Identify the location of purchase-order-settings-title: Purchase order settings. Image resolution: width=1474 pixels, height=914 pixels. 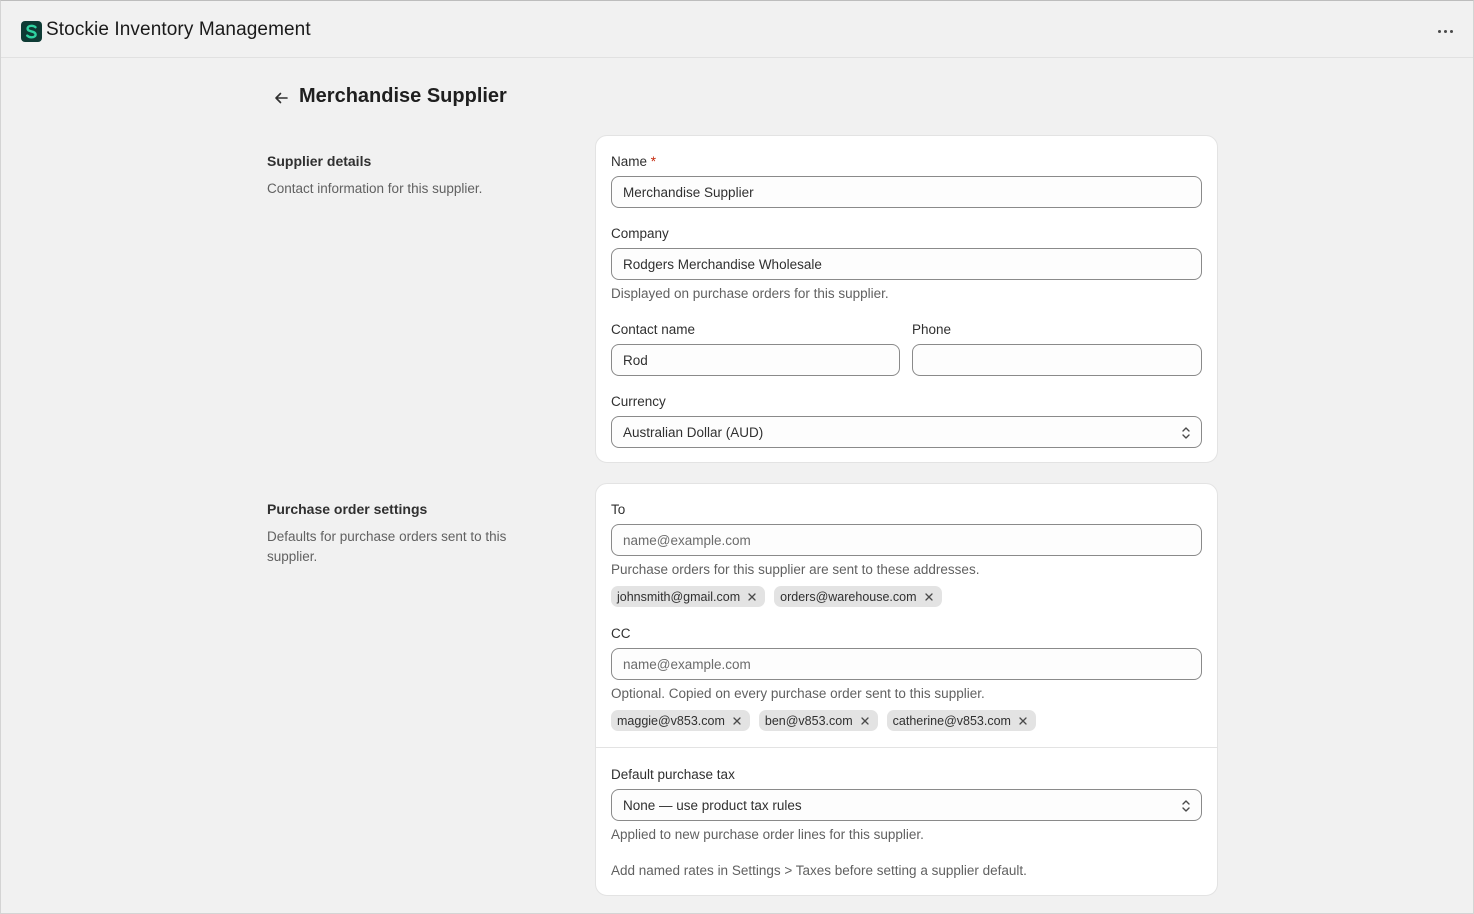
(347, 509).